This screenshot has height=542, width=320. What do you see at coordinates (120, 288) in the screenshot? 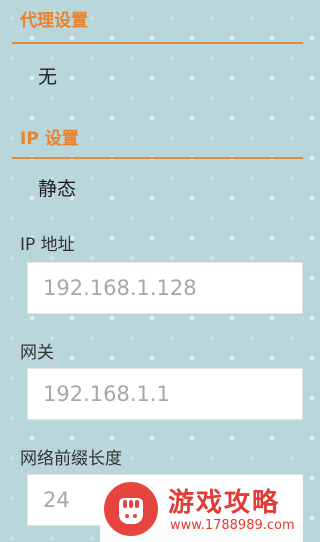
I see `ip-address-placeholder: 192.168.1.128` at bounding box center [120, 288].